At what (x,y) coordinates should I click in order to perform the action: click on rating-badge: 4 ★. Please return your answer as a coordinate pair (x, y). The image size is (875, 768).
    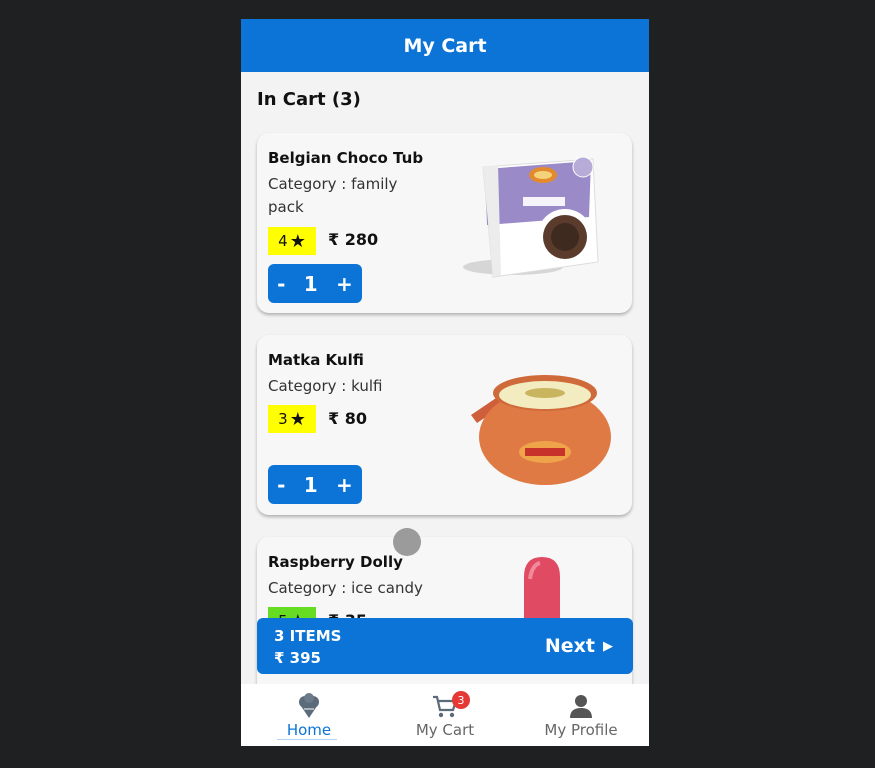
    Looking at the image, I should click on (292, 241).